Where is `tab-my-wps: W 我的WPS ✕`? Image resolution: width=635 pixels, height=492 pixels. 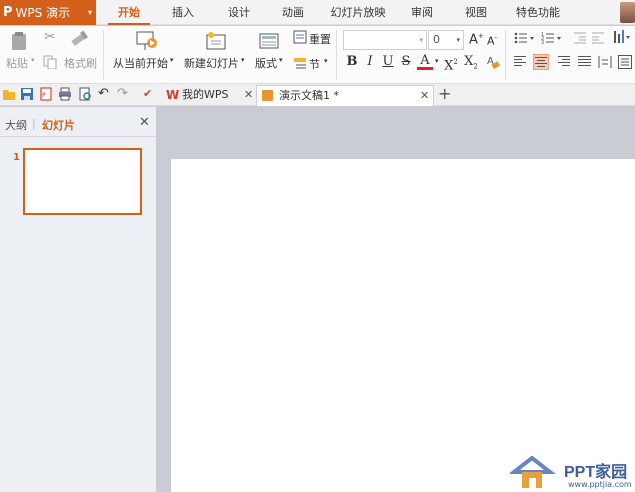
tab-my-wps: W 我的WPS ✕ is located at coordinates (207, 95).